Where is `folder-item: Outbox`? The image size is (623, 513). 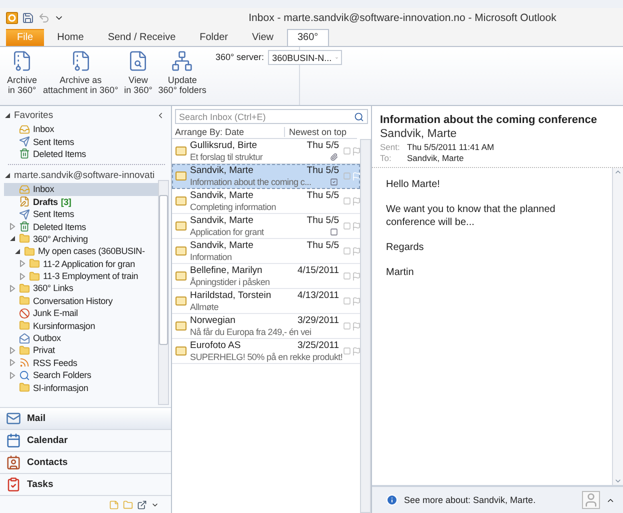 folder-item: Outbox is located at coordinates (81, 338).